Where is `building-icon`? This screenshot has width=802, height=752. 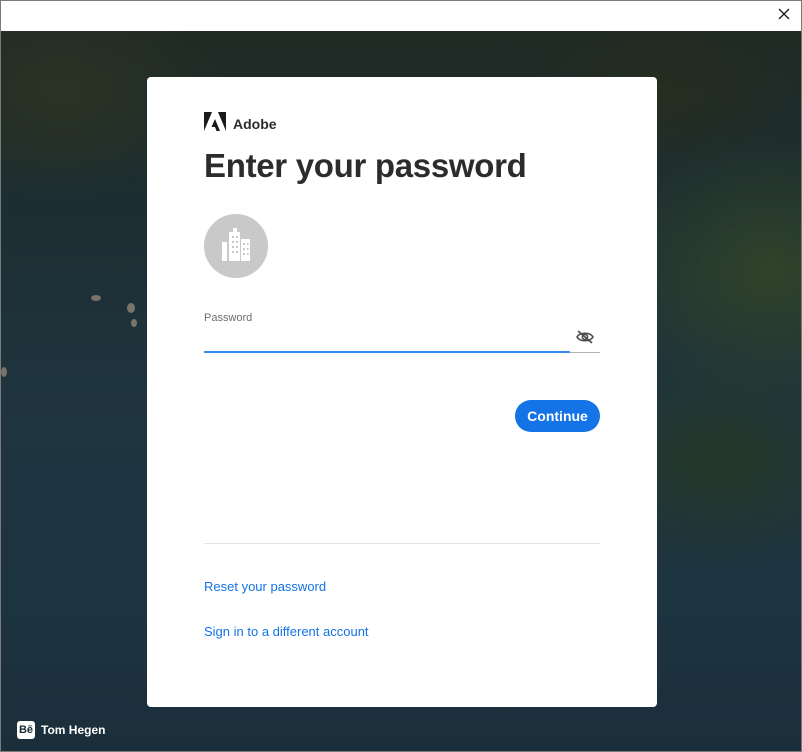 building-icon is located at coordinates (236, 246).